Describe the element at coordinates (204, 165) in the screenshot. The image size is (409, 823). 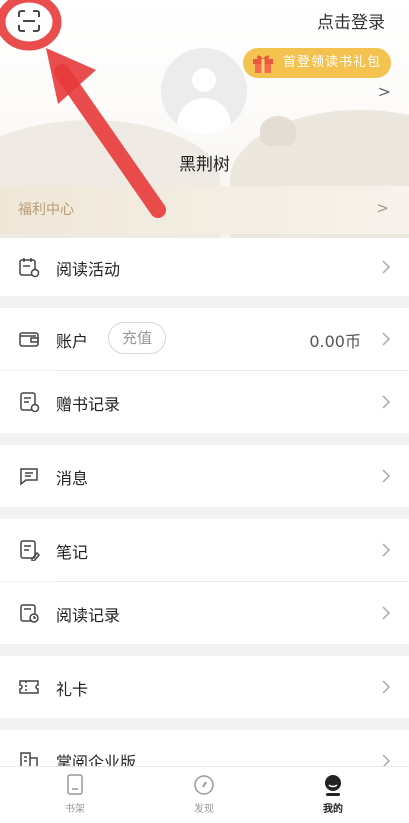
I see `username: 黑荆树` at that location.